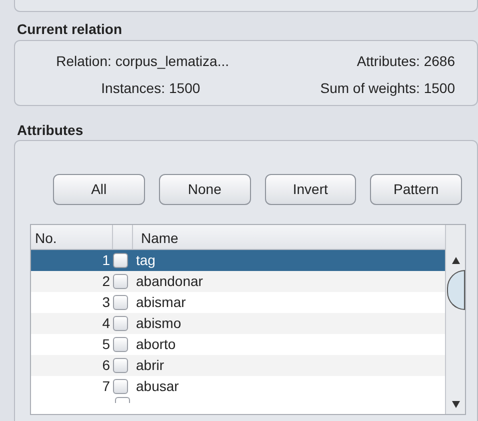  I want to click on table-cell-text: tag, so click(145, 260).